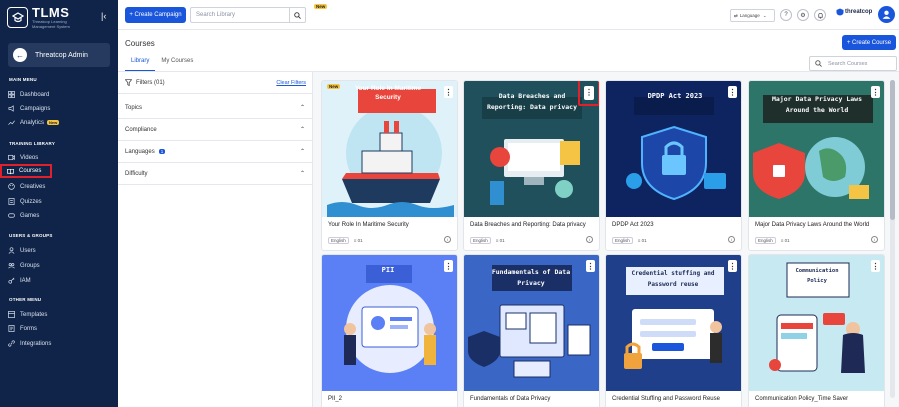  I want to click on bell-icon, so click(820, 15).